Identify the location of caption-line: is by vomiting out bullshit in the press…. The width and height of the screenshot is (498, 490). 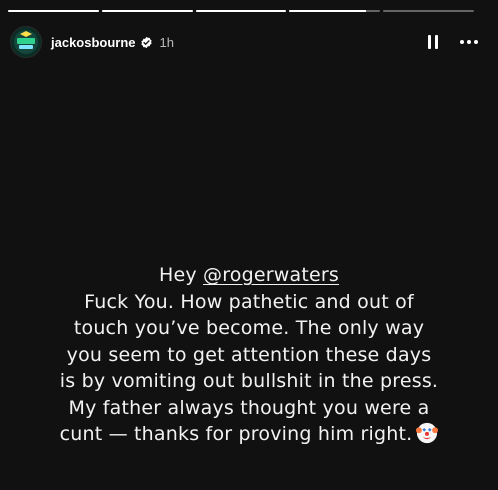
(249, 381).